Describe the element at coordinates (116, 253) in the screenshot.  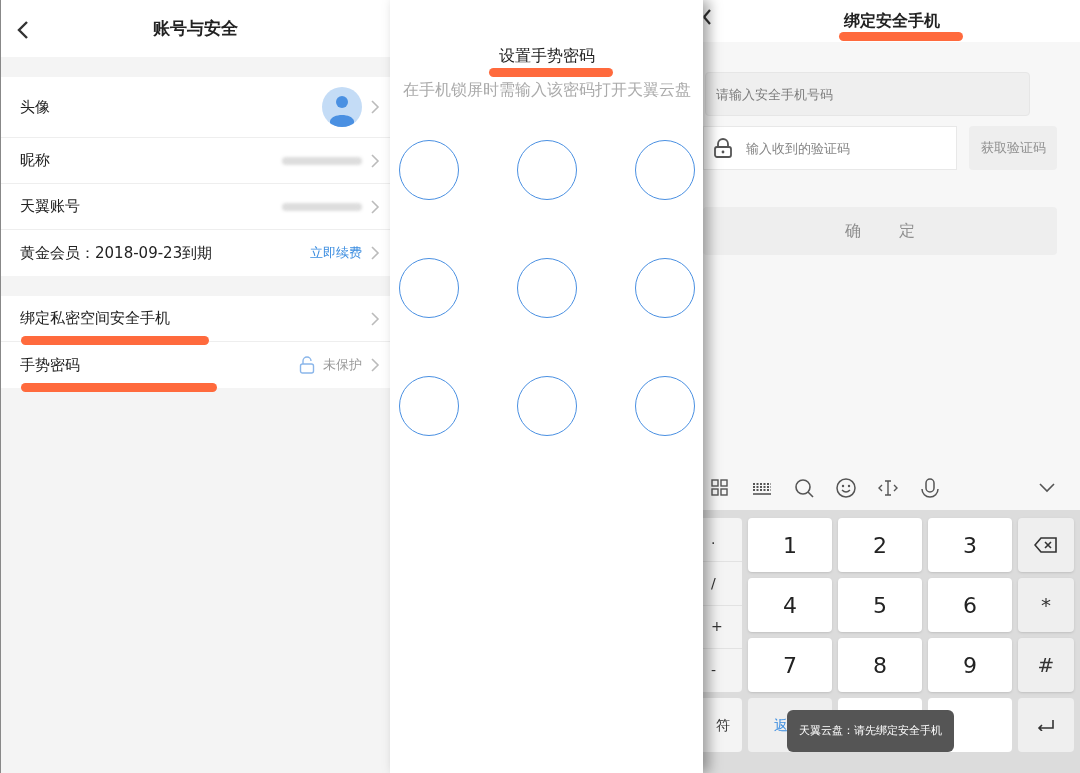
I see `row-label: 黄金会员：2018-09-23到期` at that location.